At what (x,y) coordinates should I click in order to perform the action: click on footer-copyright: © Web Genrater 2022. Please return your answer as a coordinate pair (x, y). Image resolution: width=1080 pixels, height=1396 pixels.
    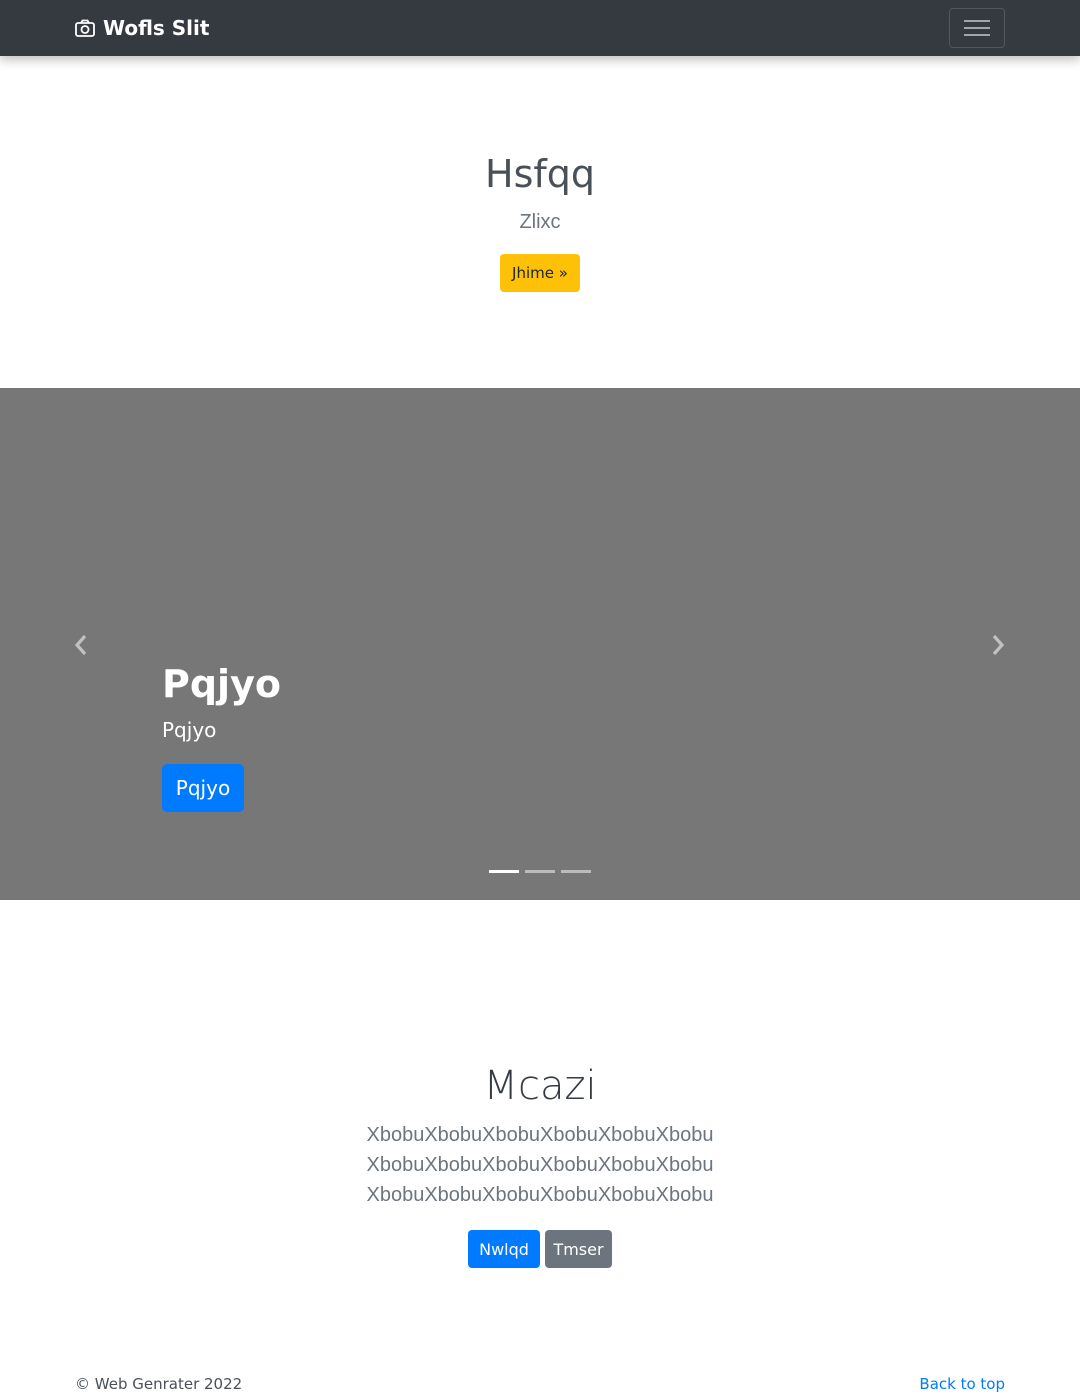
    Looking at the image, I should click on (159, 1384).